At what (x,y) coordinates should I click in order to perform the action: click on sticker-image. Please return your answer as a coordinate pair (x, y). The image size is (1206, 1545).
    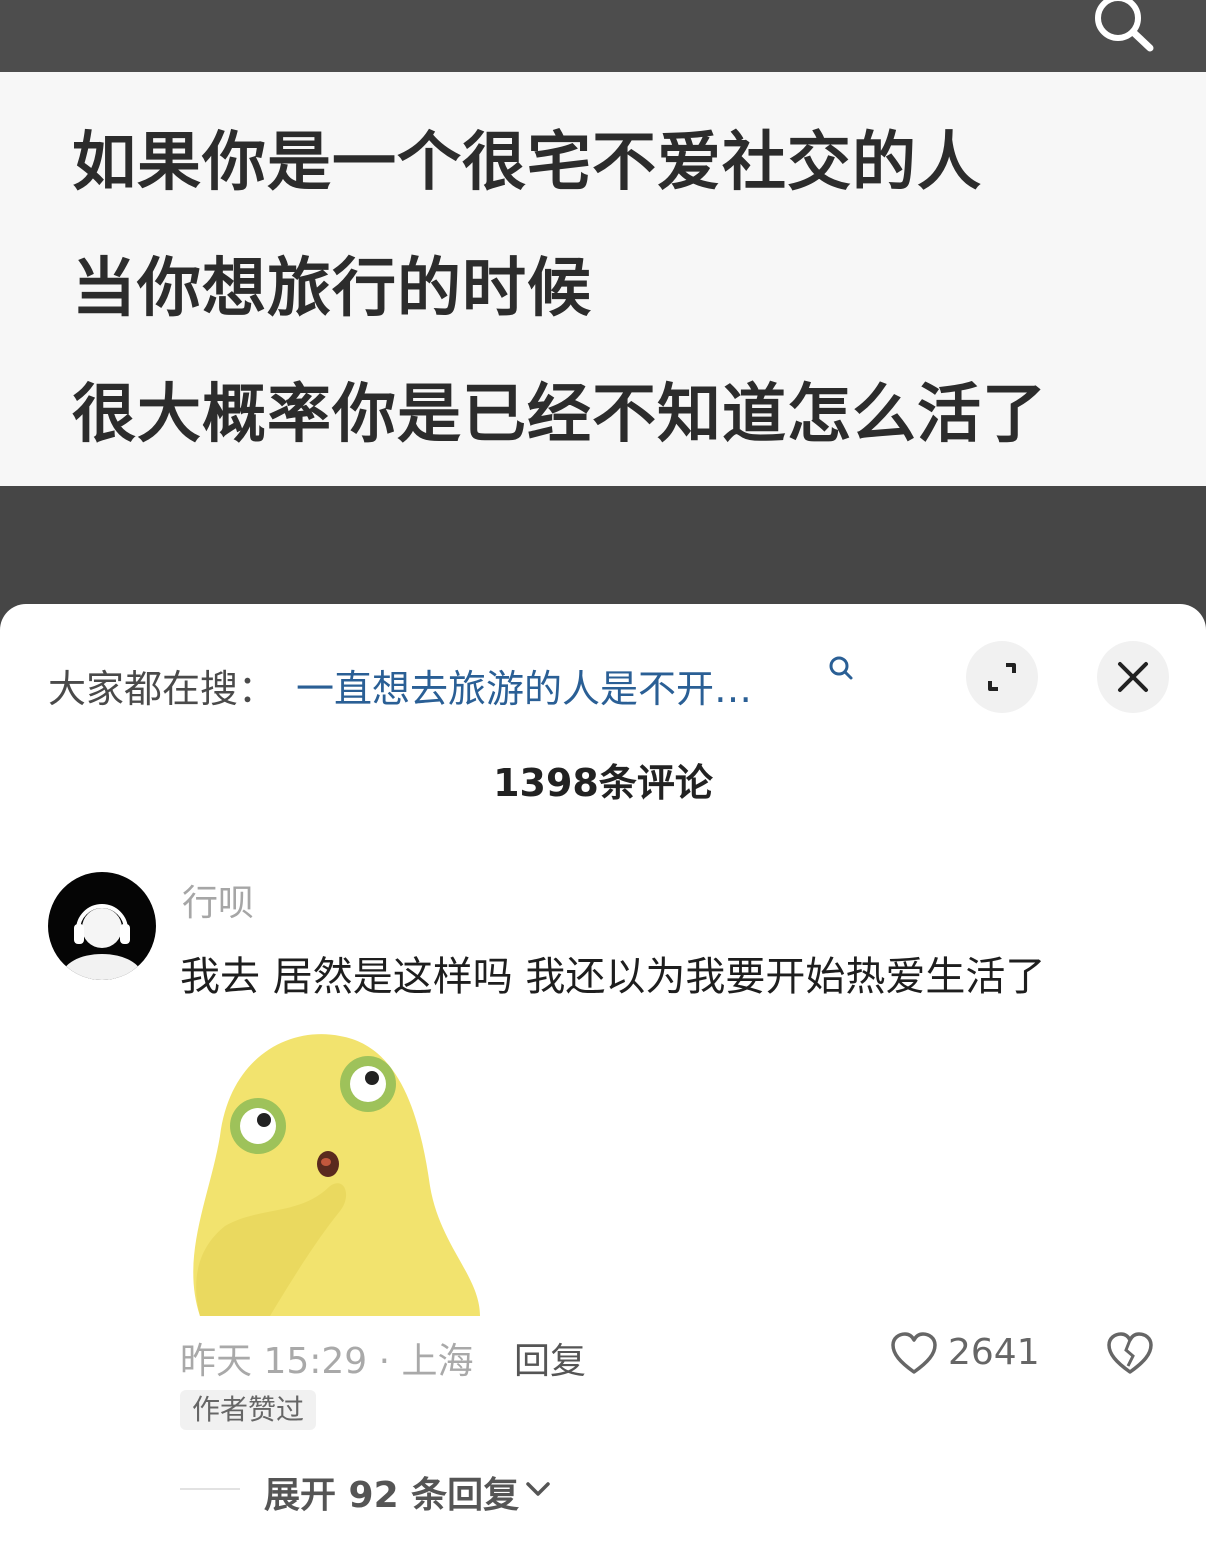
    Looking at the image, I should click on (330, 1166).